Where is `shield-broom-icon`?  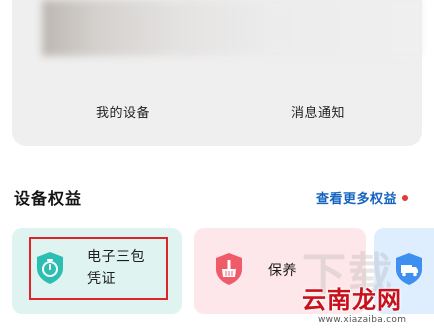 shield-broom-icon is located at coordinates (229, 269).